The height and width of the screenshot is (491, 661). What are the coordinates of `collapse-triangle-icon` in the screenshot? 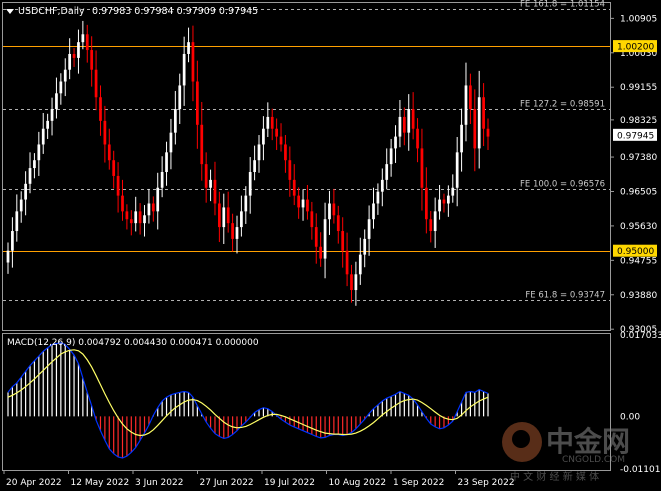 It's located at (10, 11).